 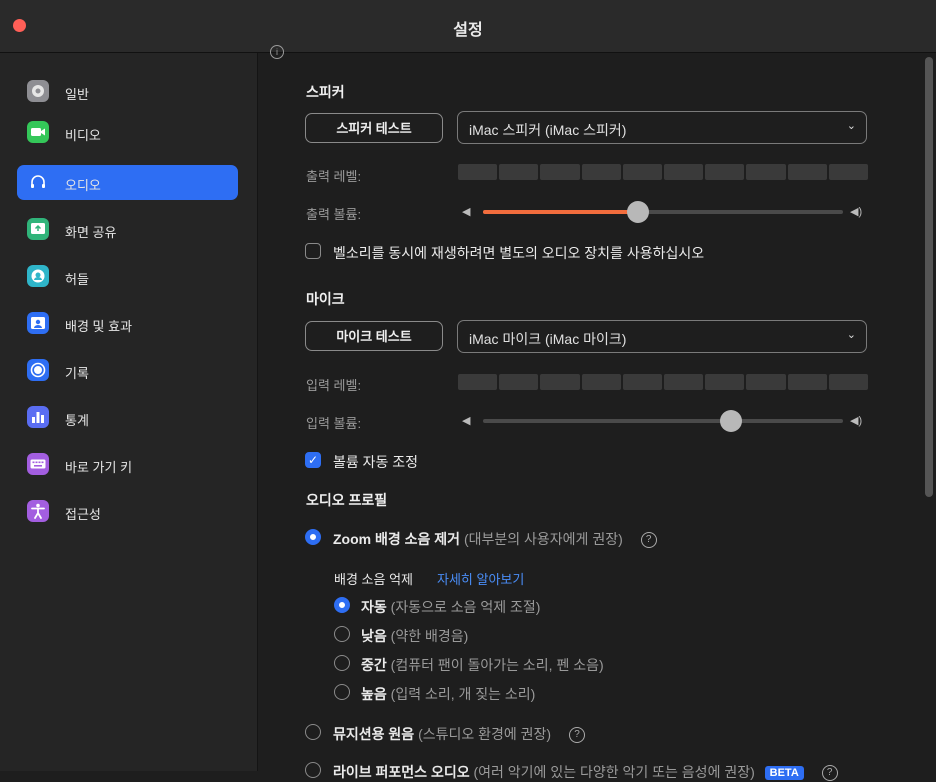 What do you see at coordinates (342, 634) in the screenshot?
I see `suppression-low-radio` at bounding box center [342, 634].